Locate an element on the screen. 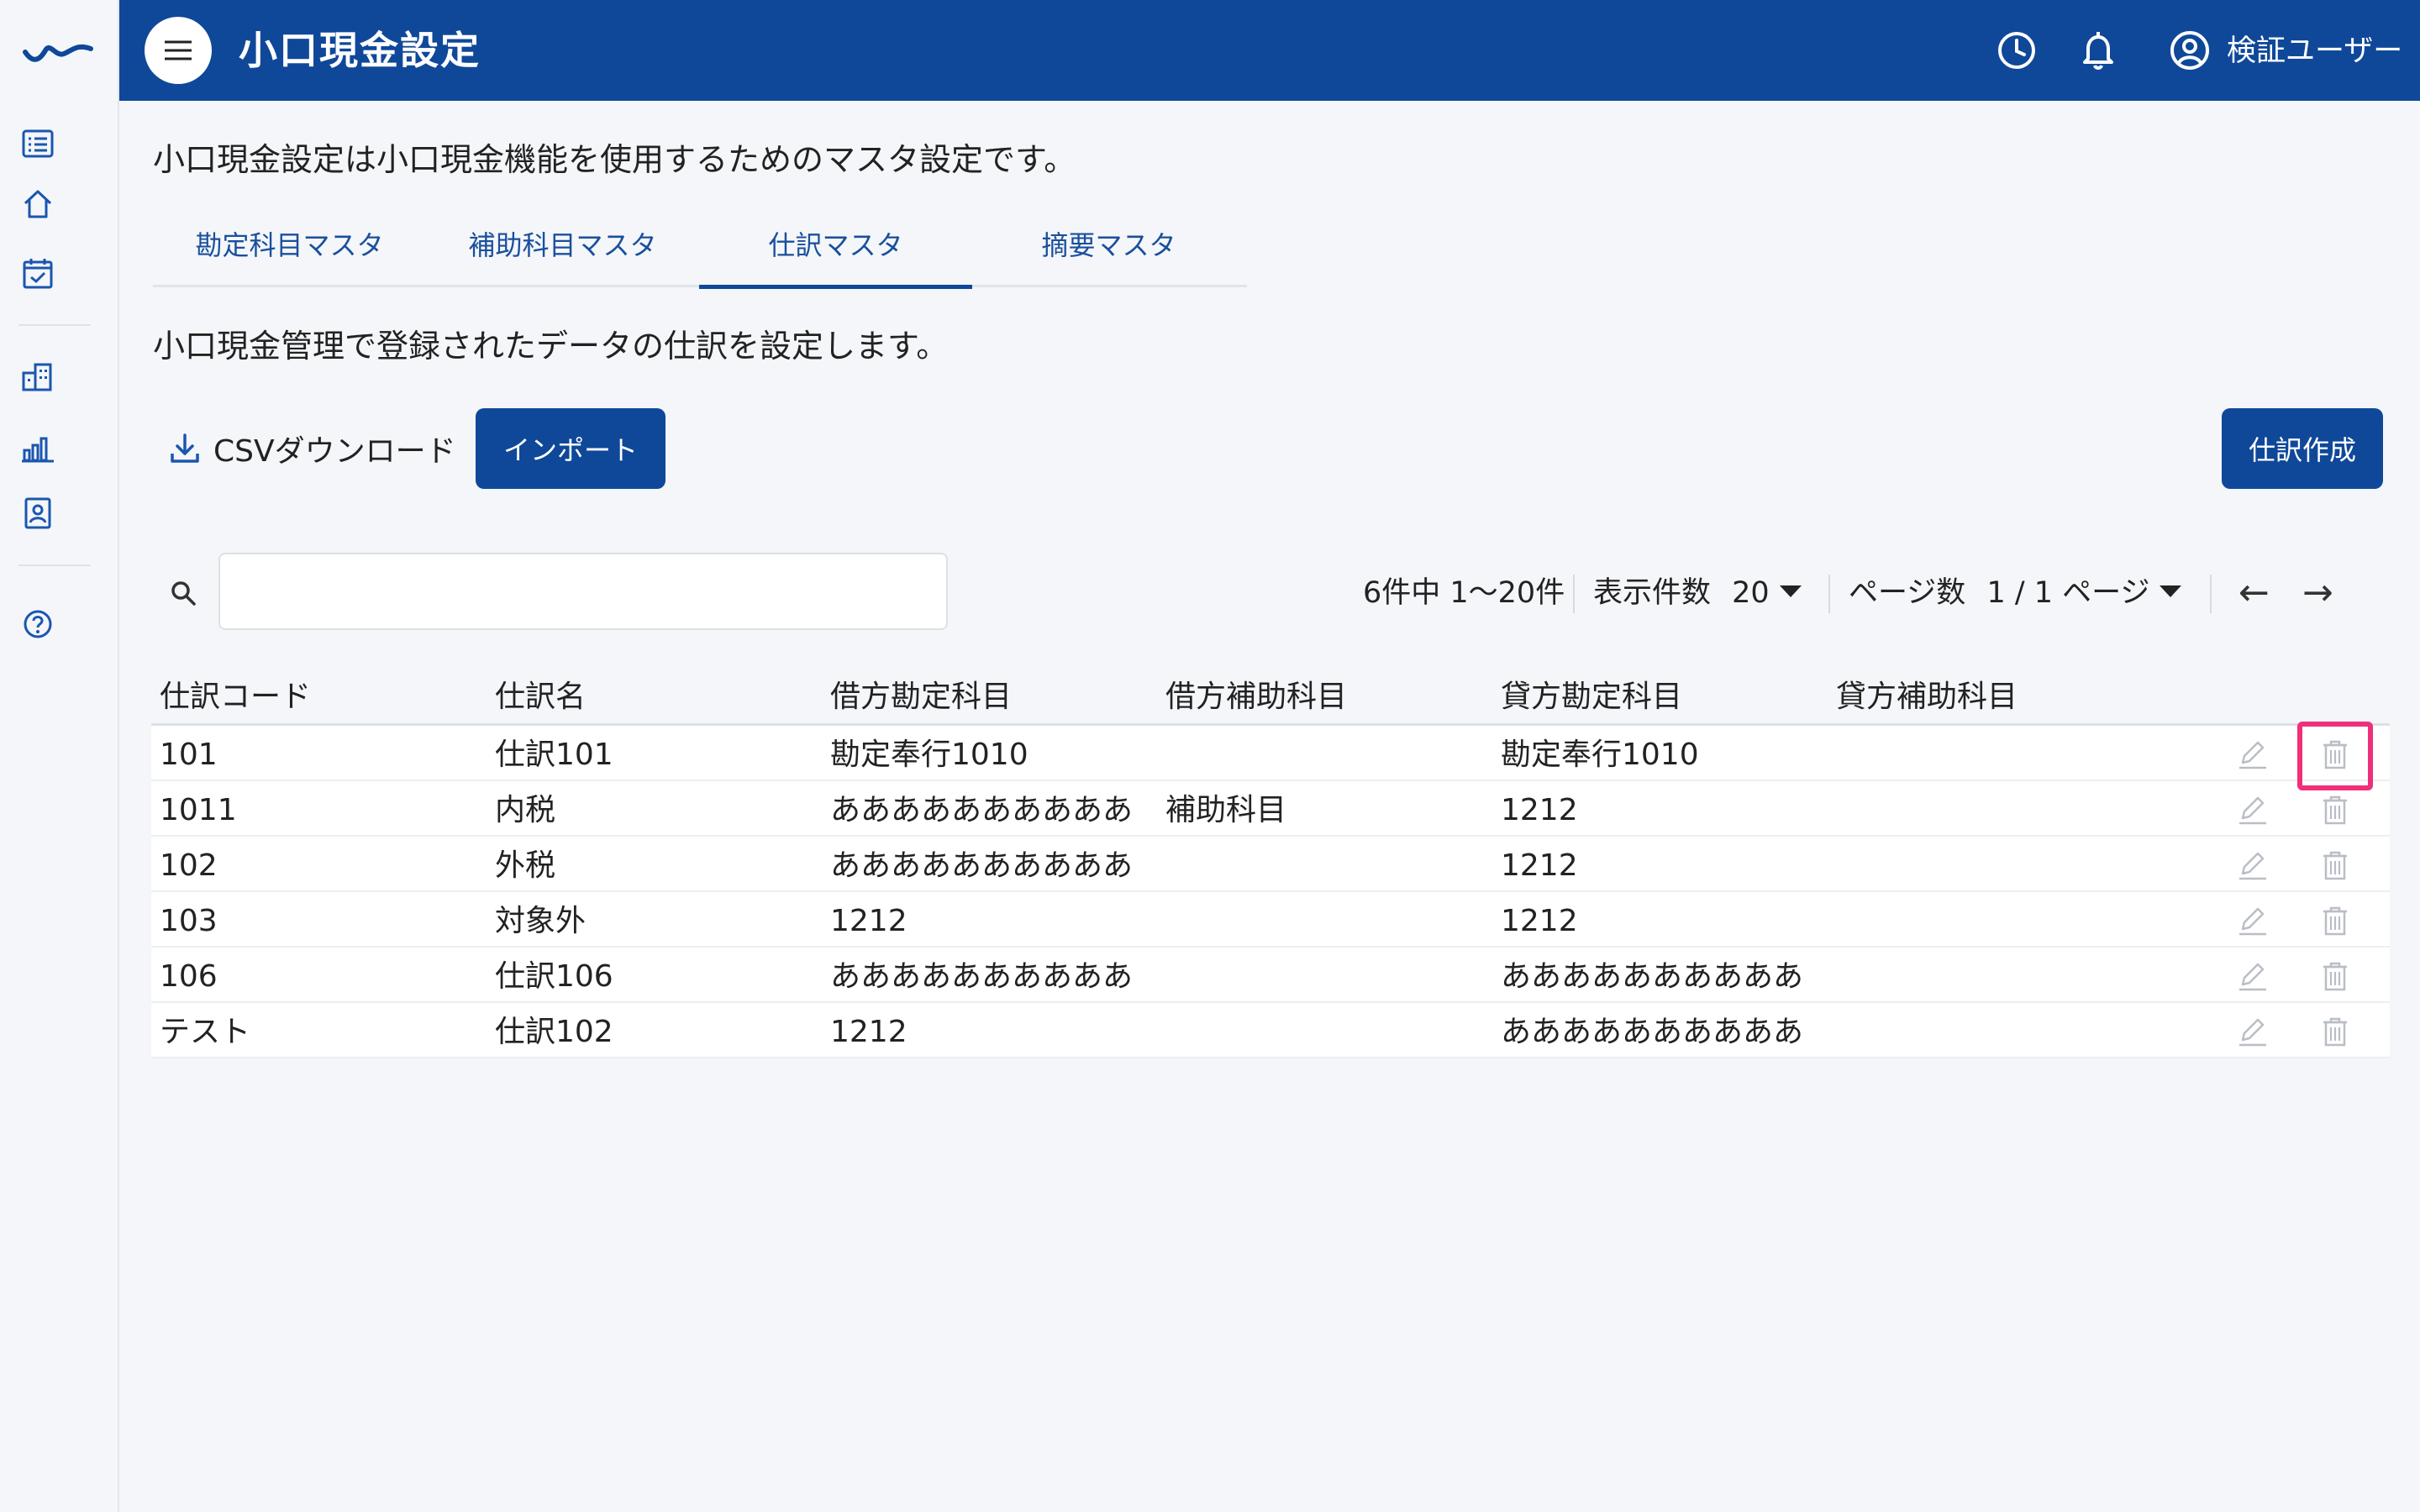 This screenshot has width=2420, height=1512. table-row: 103 対象外 1212 1212 is located at coordinates (1270, 920).